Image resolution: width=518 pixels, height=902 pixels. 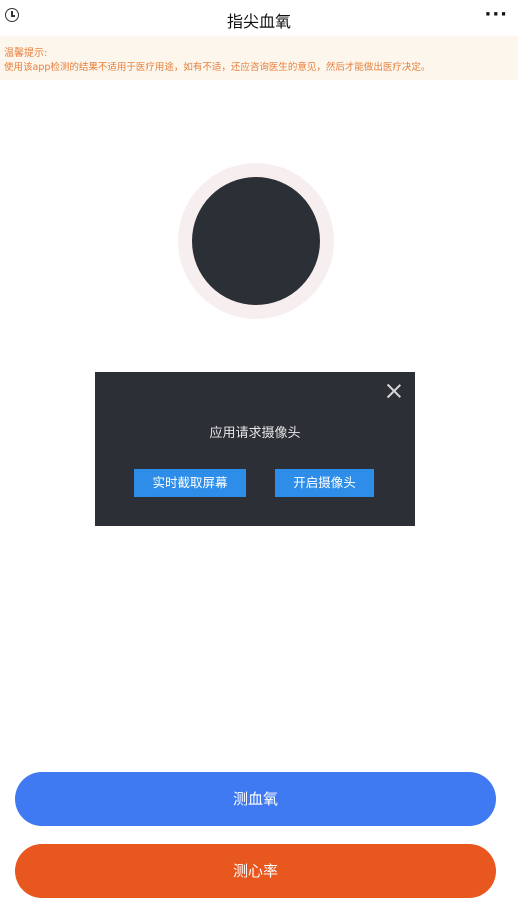 I want to click on dialog-message: 应用请求摄像头, so click(x=255, y=433).